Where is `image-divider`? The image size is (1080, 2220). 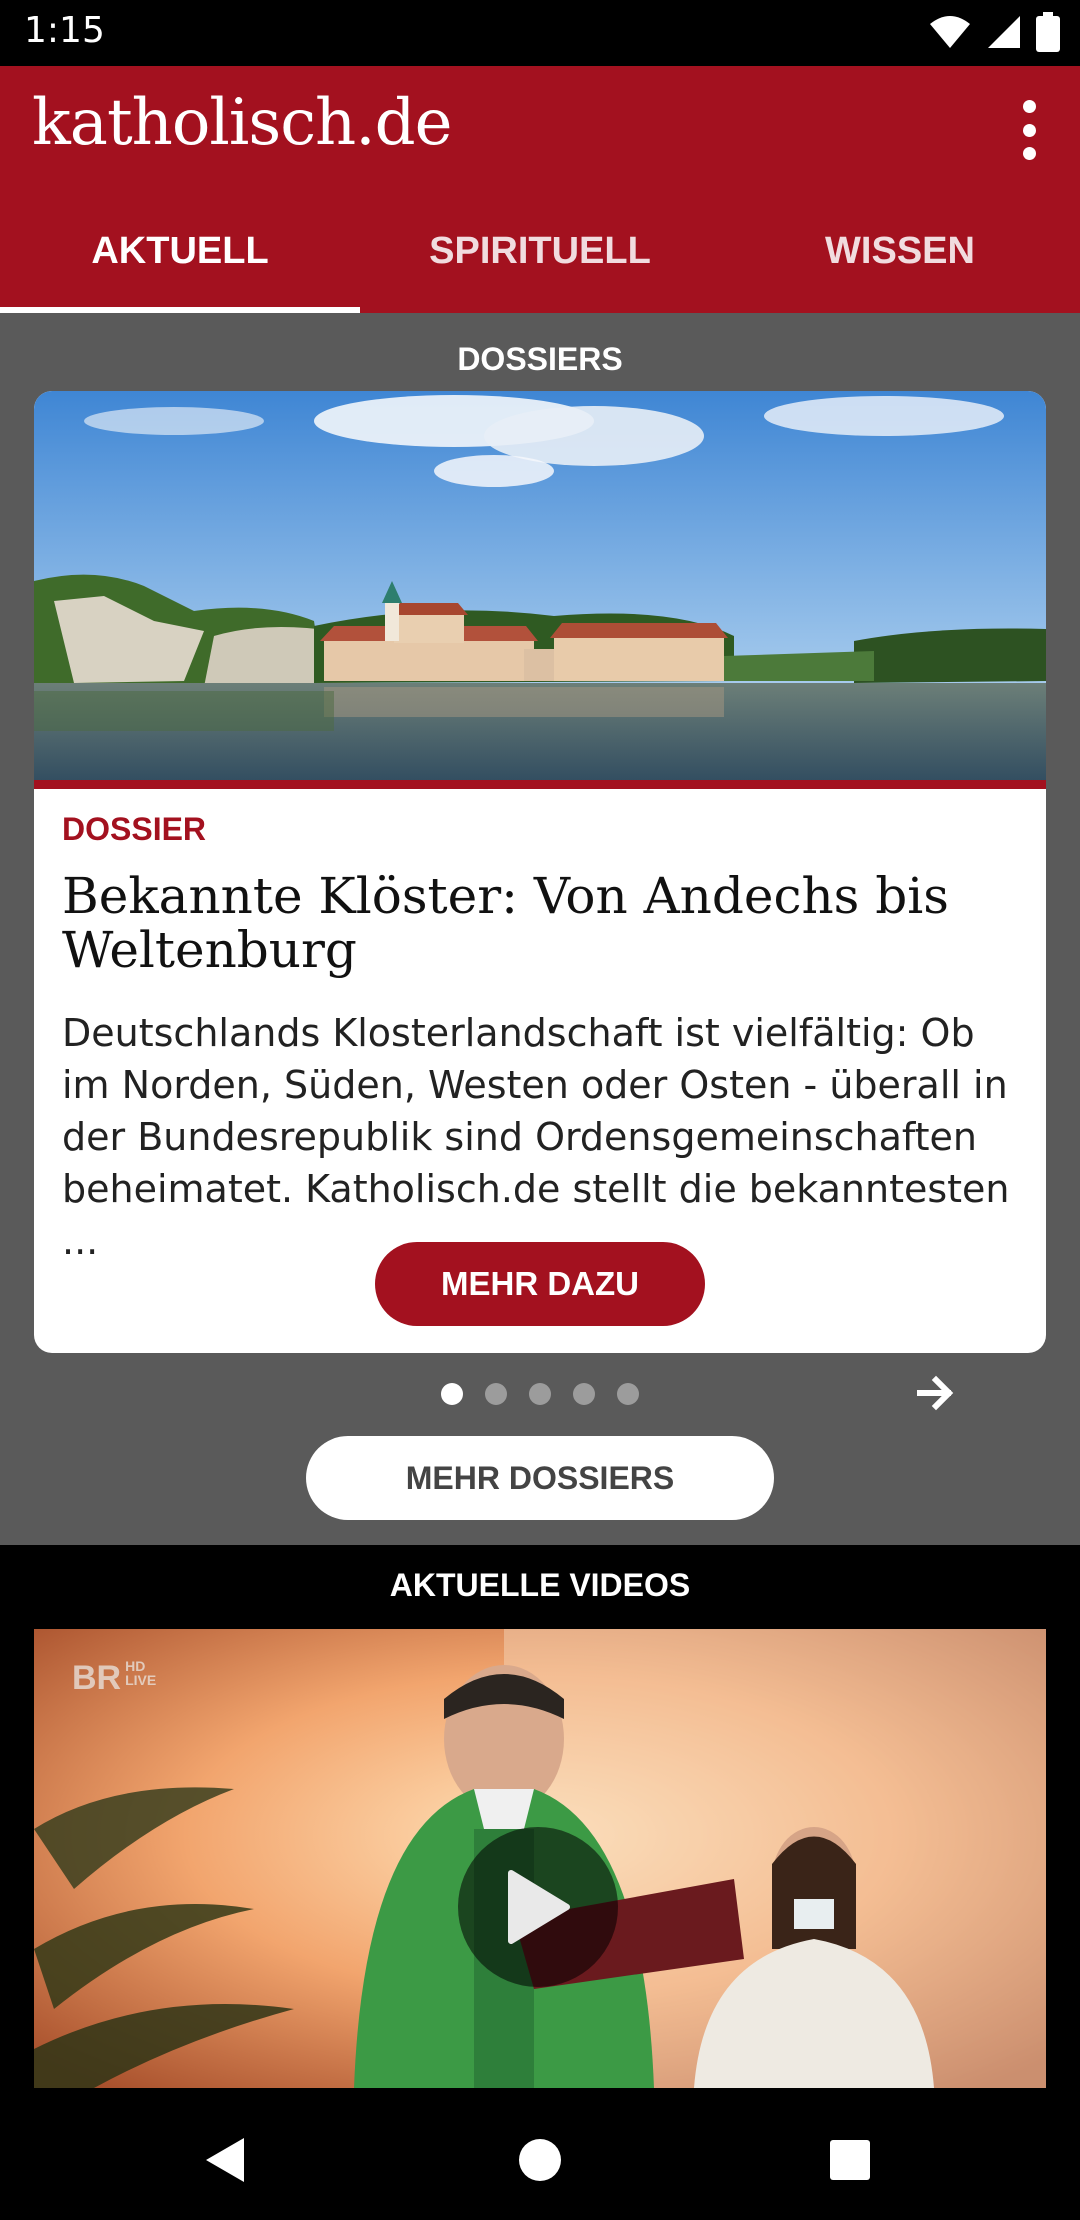
image-divider is located at coordinates (540, 784).